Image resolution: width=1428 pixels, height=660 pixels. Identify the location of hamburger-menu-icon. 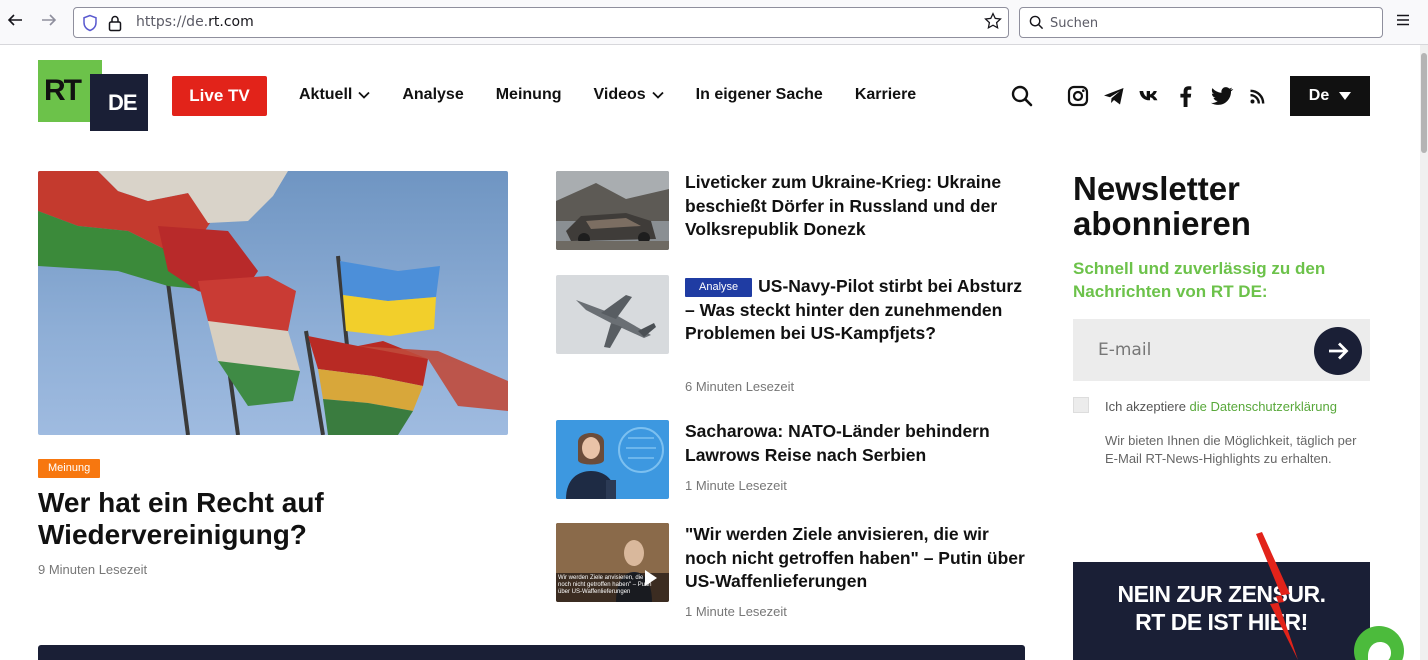
(1405, 22).